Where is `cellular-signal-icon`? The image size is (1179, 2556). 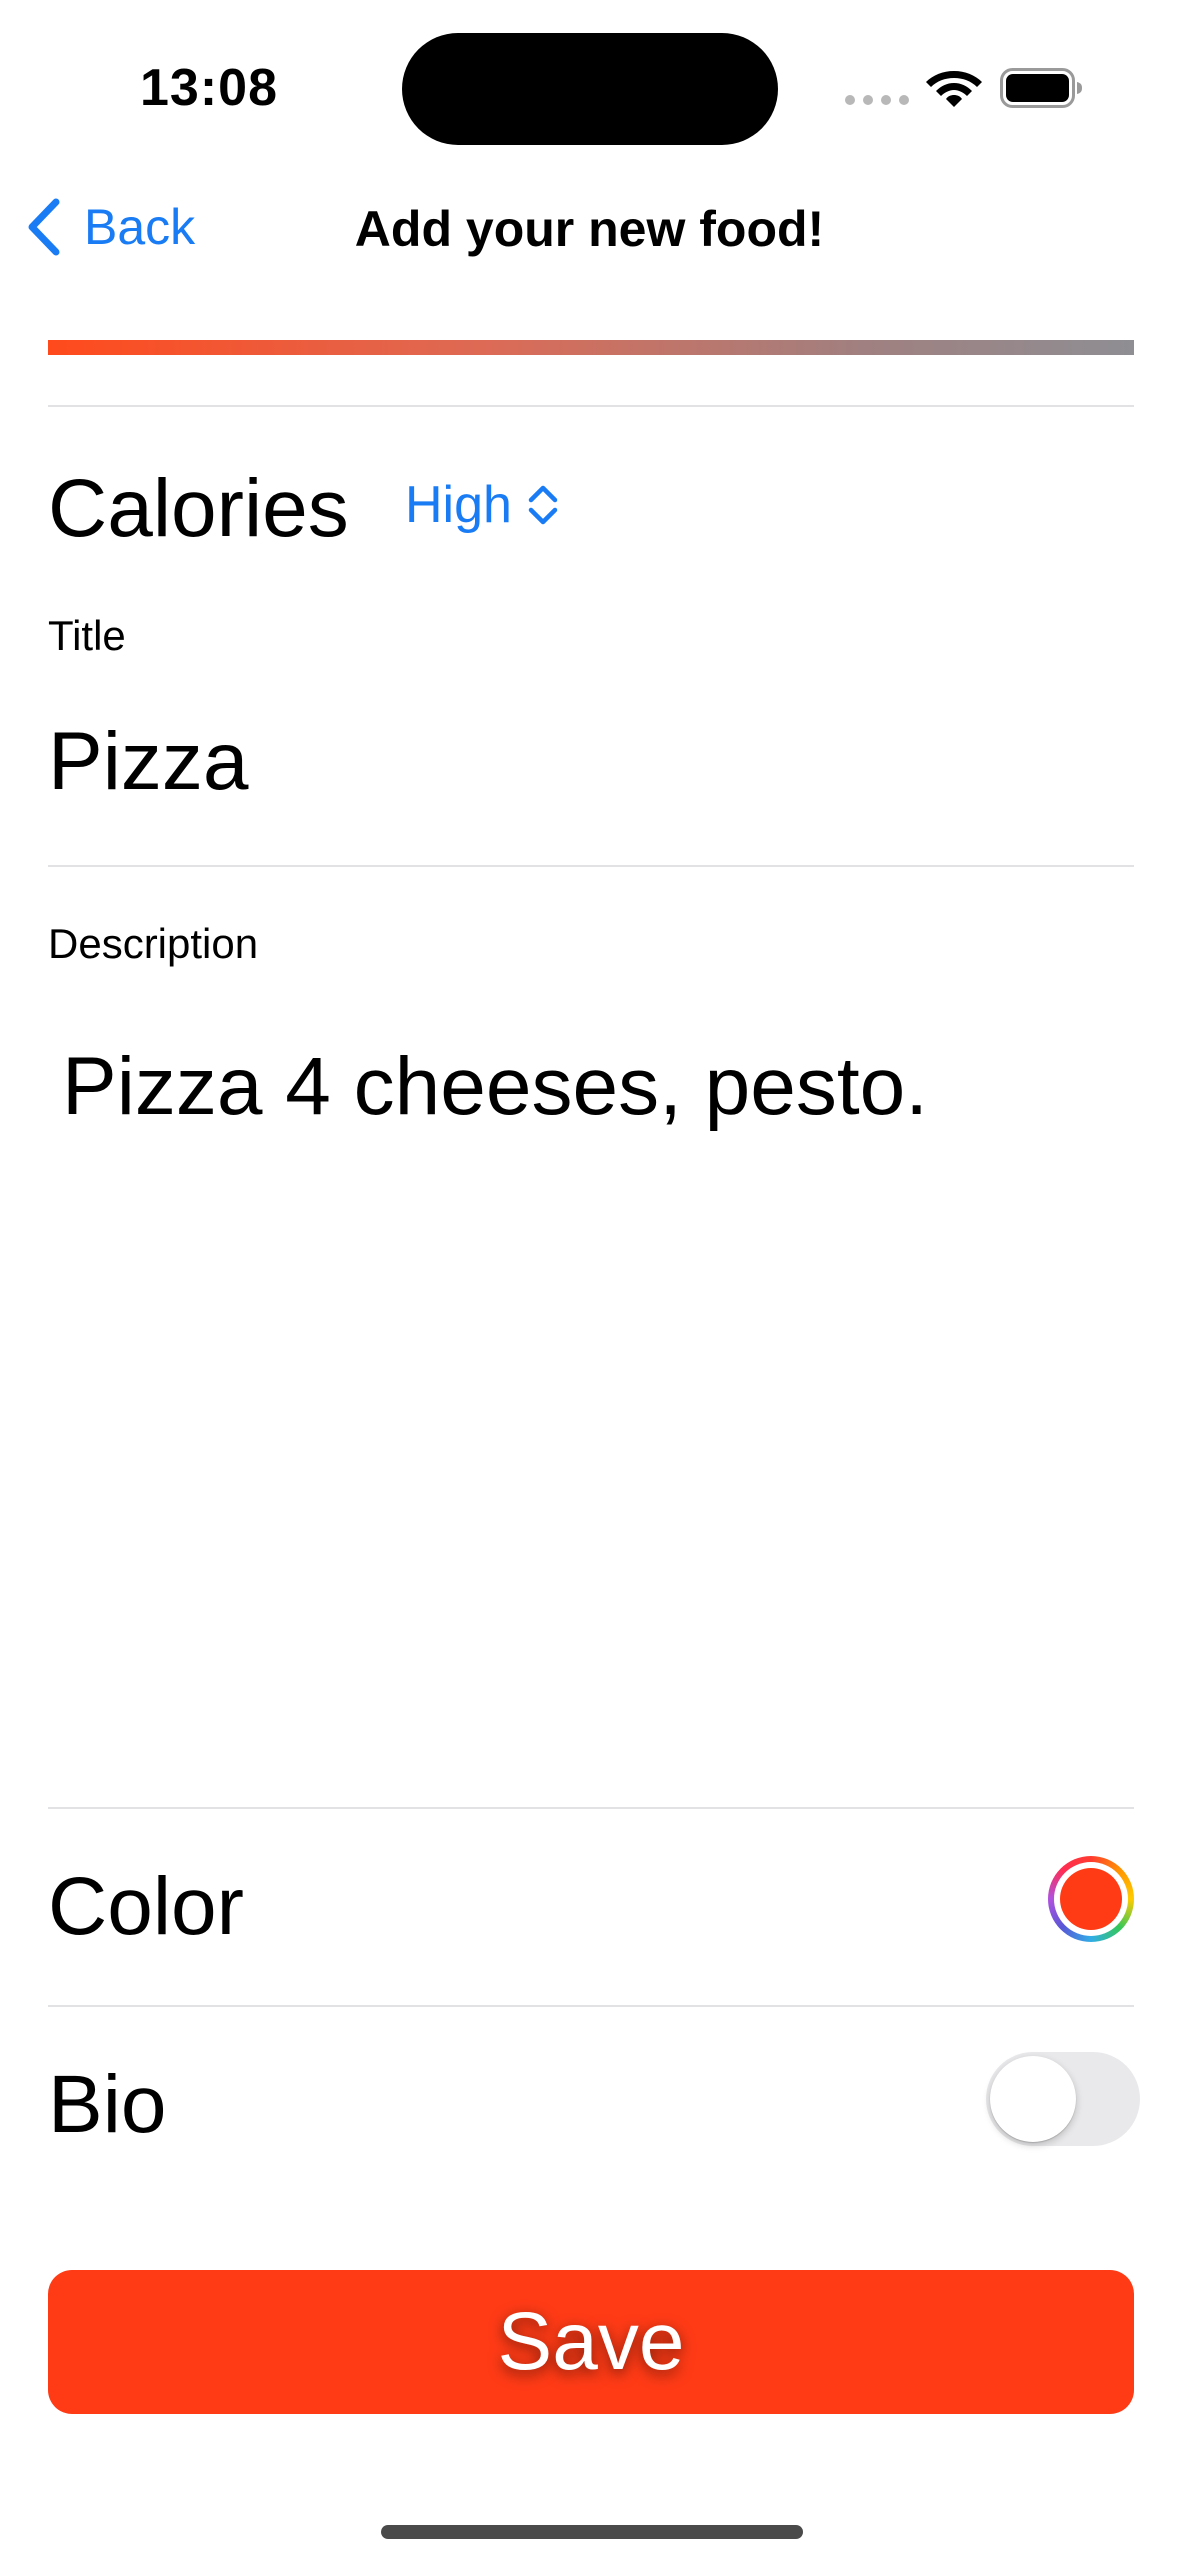
cellular-signal-icon is located at coordinates (877, 100).